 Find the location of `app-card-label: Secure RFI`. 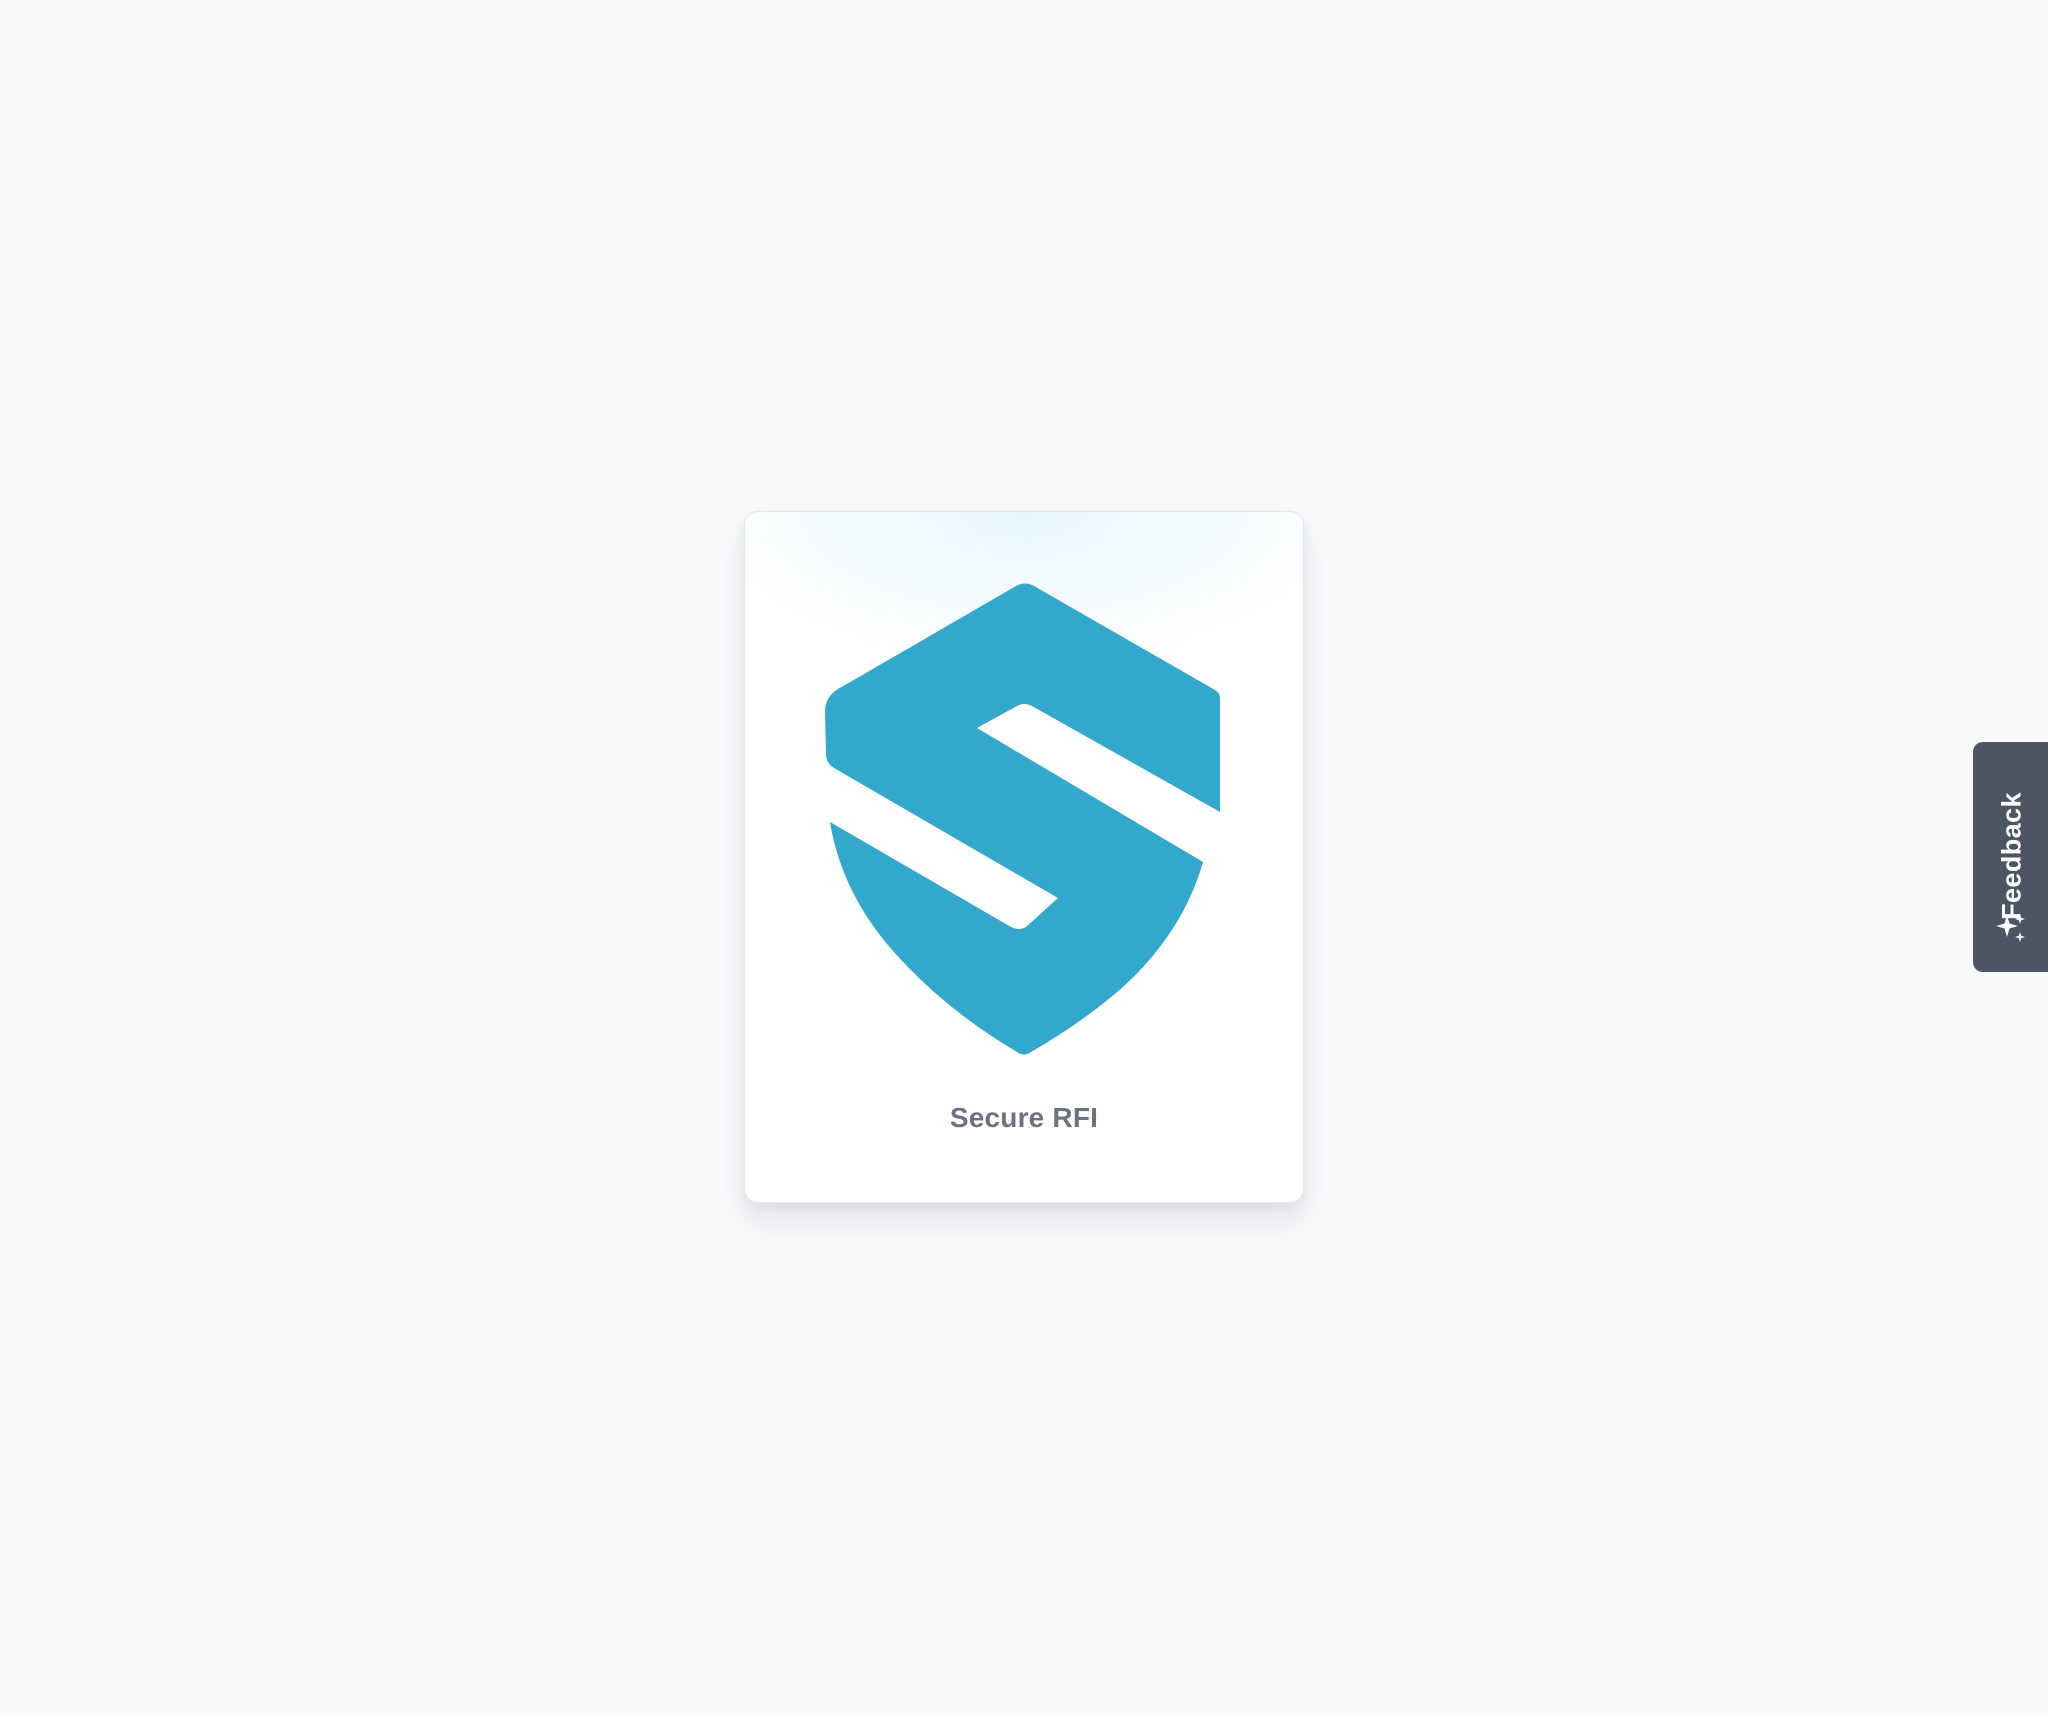

app-card-label: Secure RFI is located at coordinates (1024, 1117).